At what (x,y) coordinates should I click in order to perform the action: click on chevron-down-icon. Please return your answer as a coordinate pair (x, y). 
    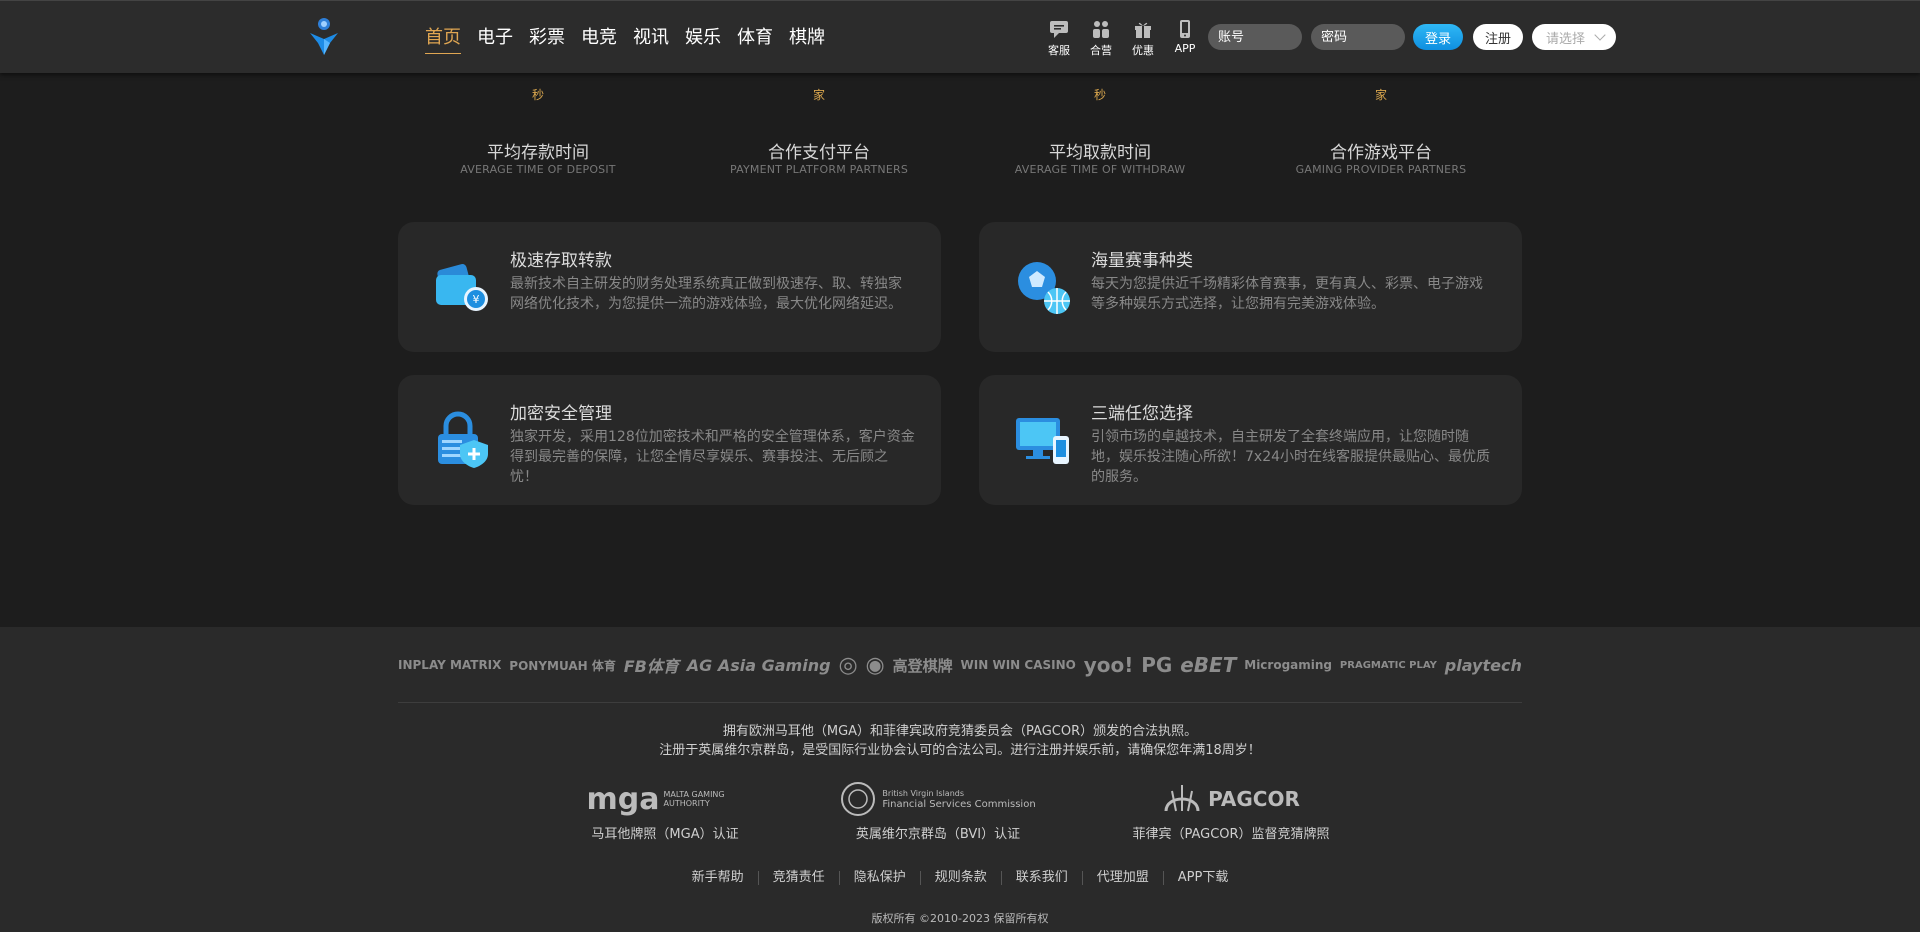
    Looking at the image, I should click on (1600, 35).